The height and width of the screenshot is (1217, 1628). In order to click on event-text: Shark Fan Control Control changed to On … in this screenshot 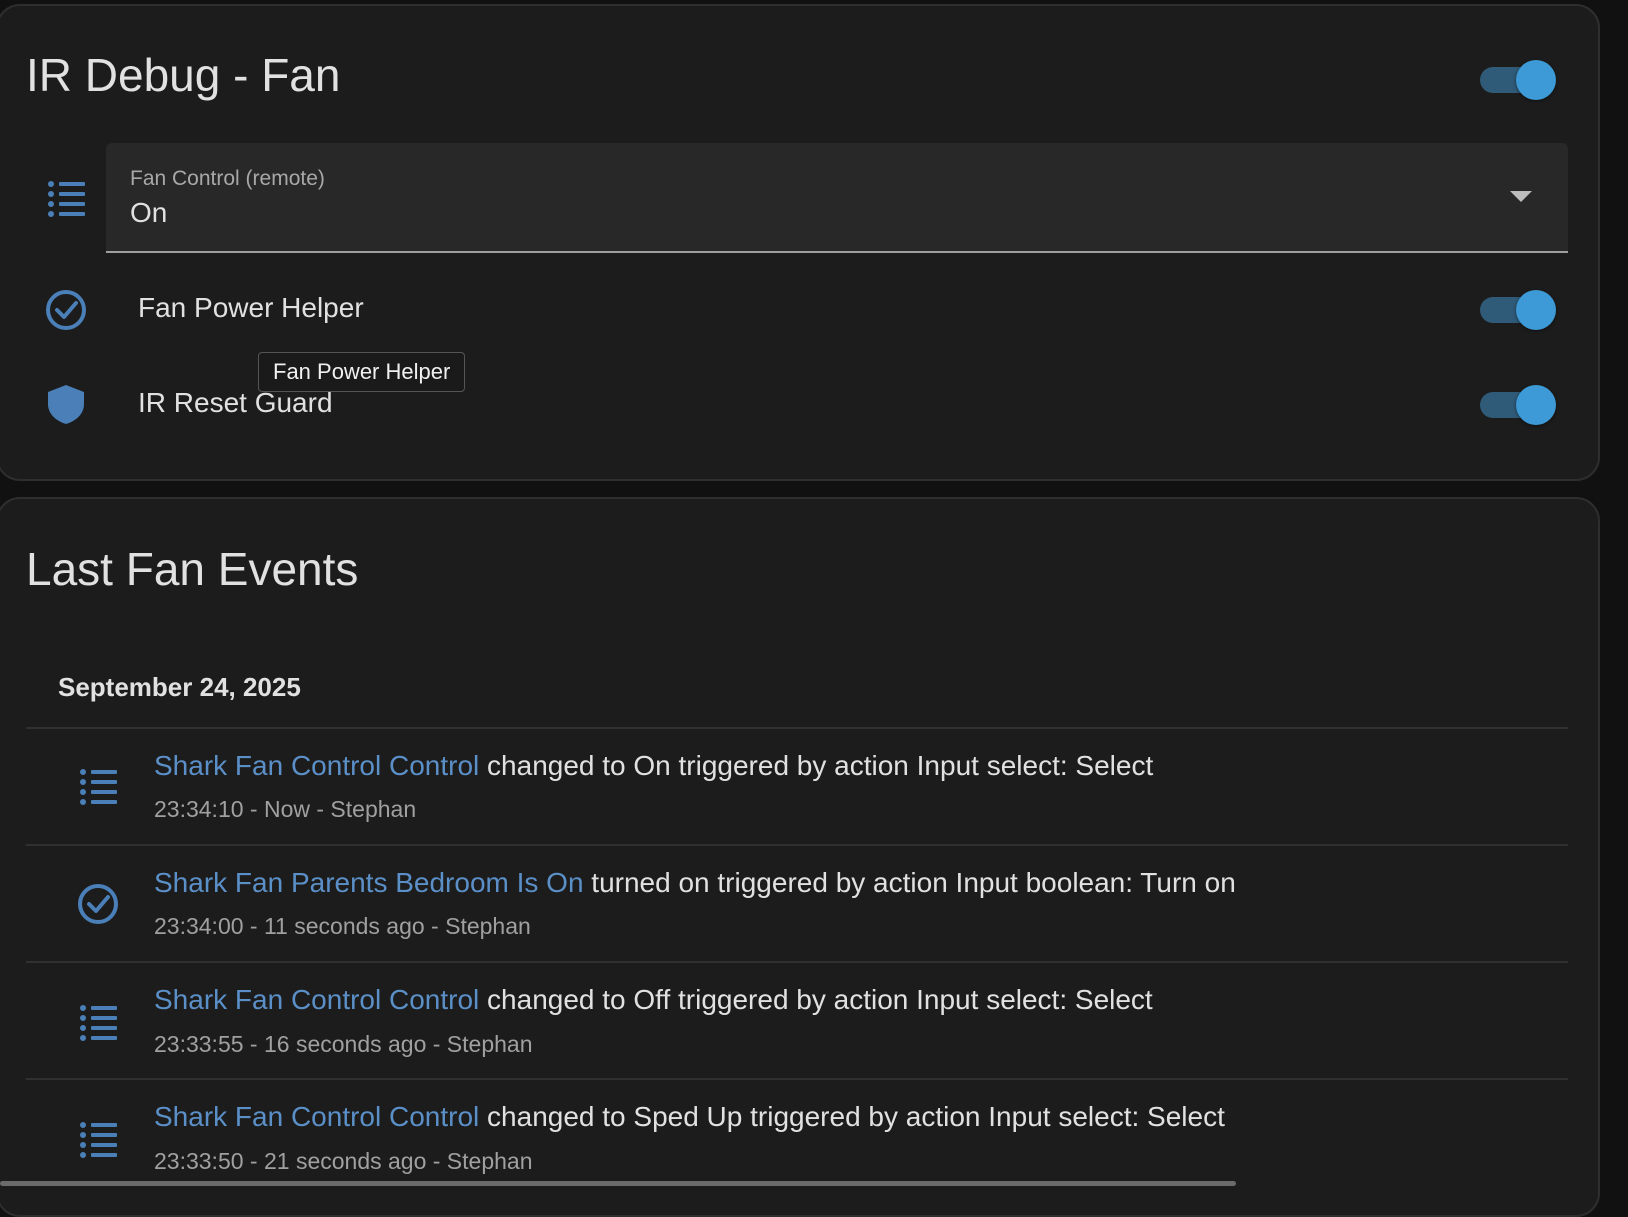, I will do `click(653, 766)`.